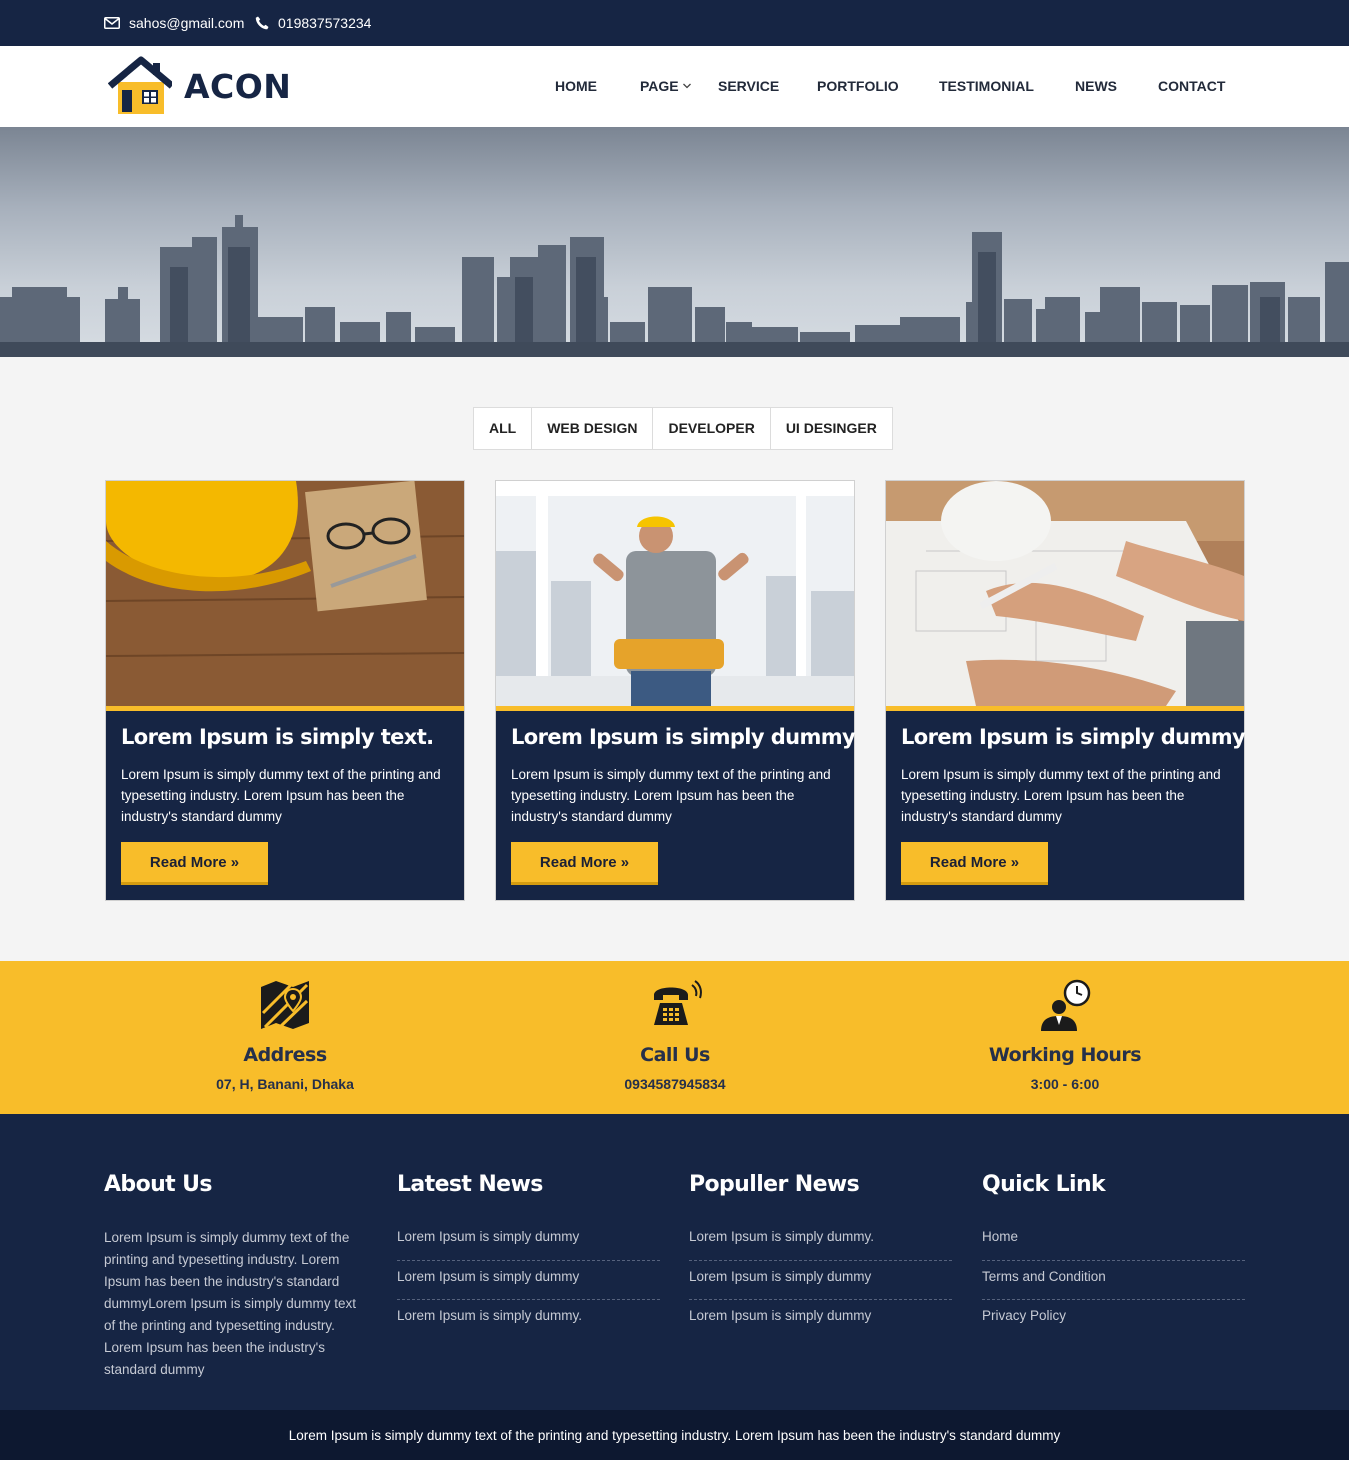 This screenshot has height=1460, width=1349. Describe the element at coordinates (1065, 1084) in the screenshot. I see `contact-value: 3:00 - 6:00` at that location.